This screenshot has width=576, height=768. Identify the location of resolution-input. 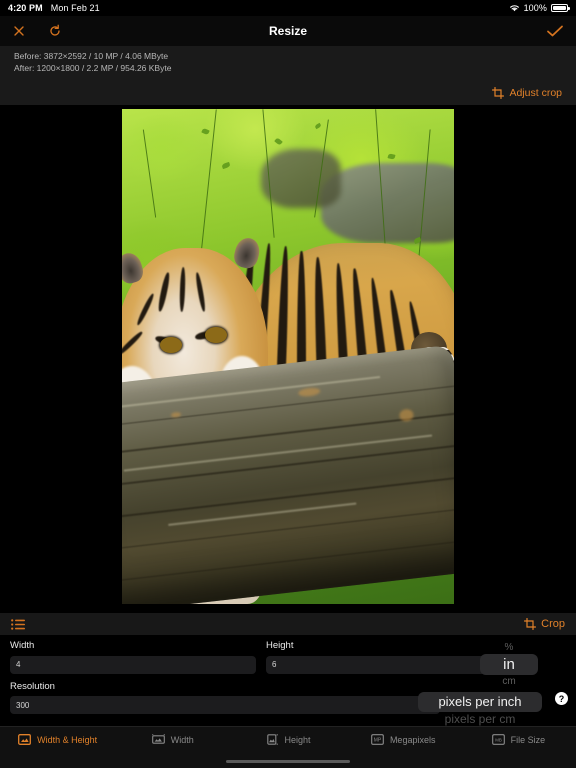
(225, 705).